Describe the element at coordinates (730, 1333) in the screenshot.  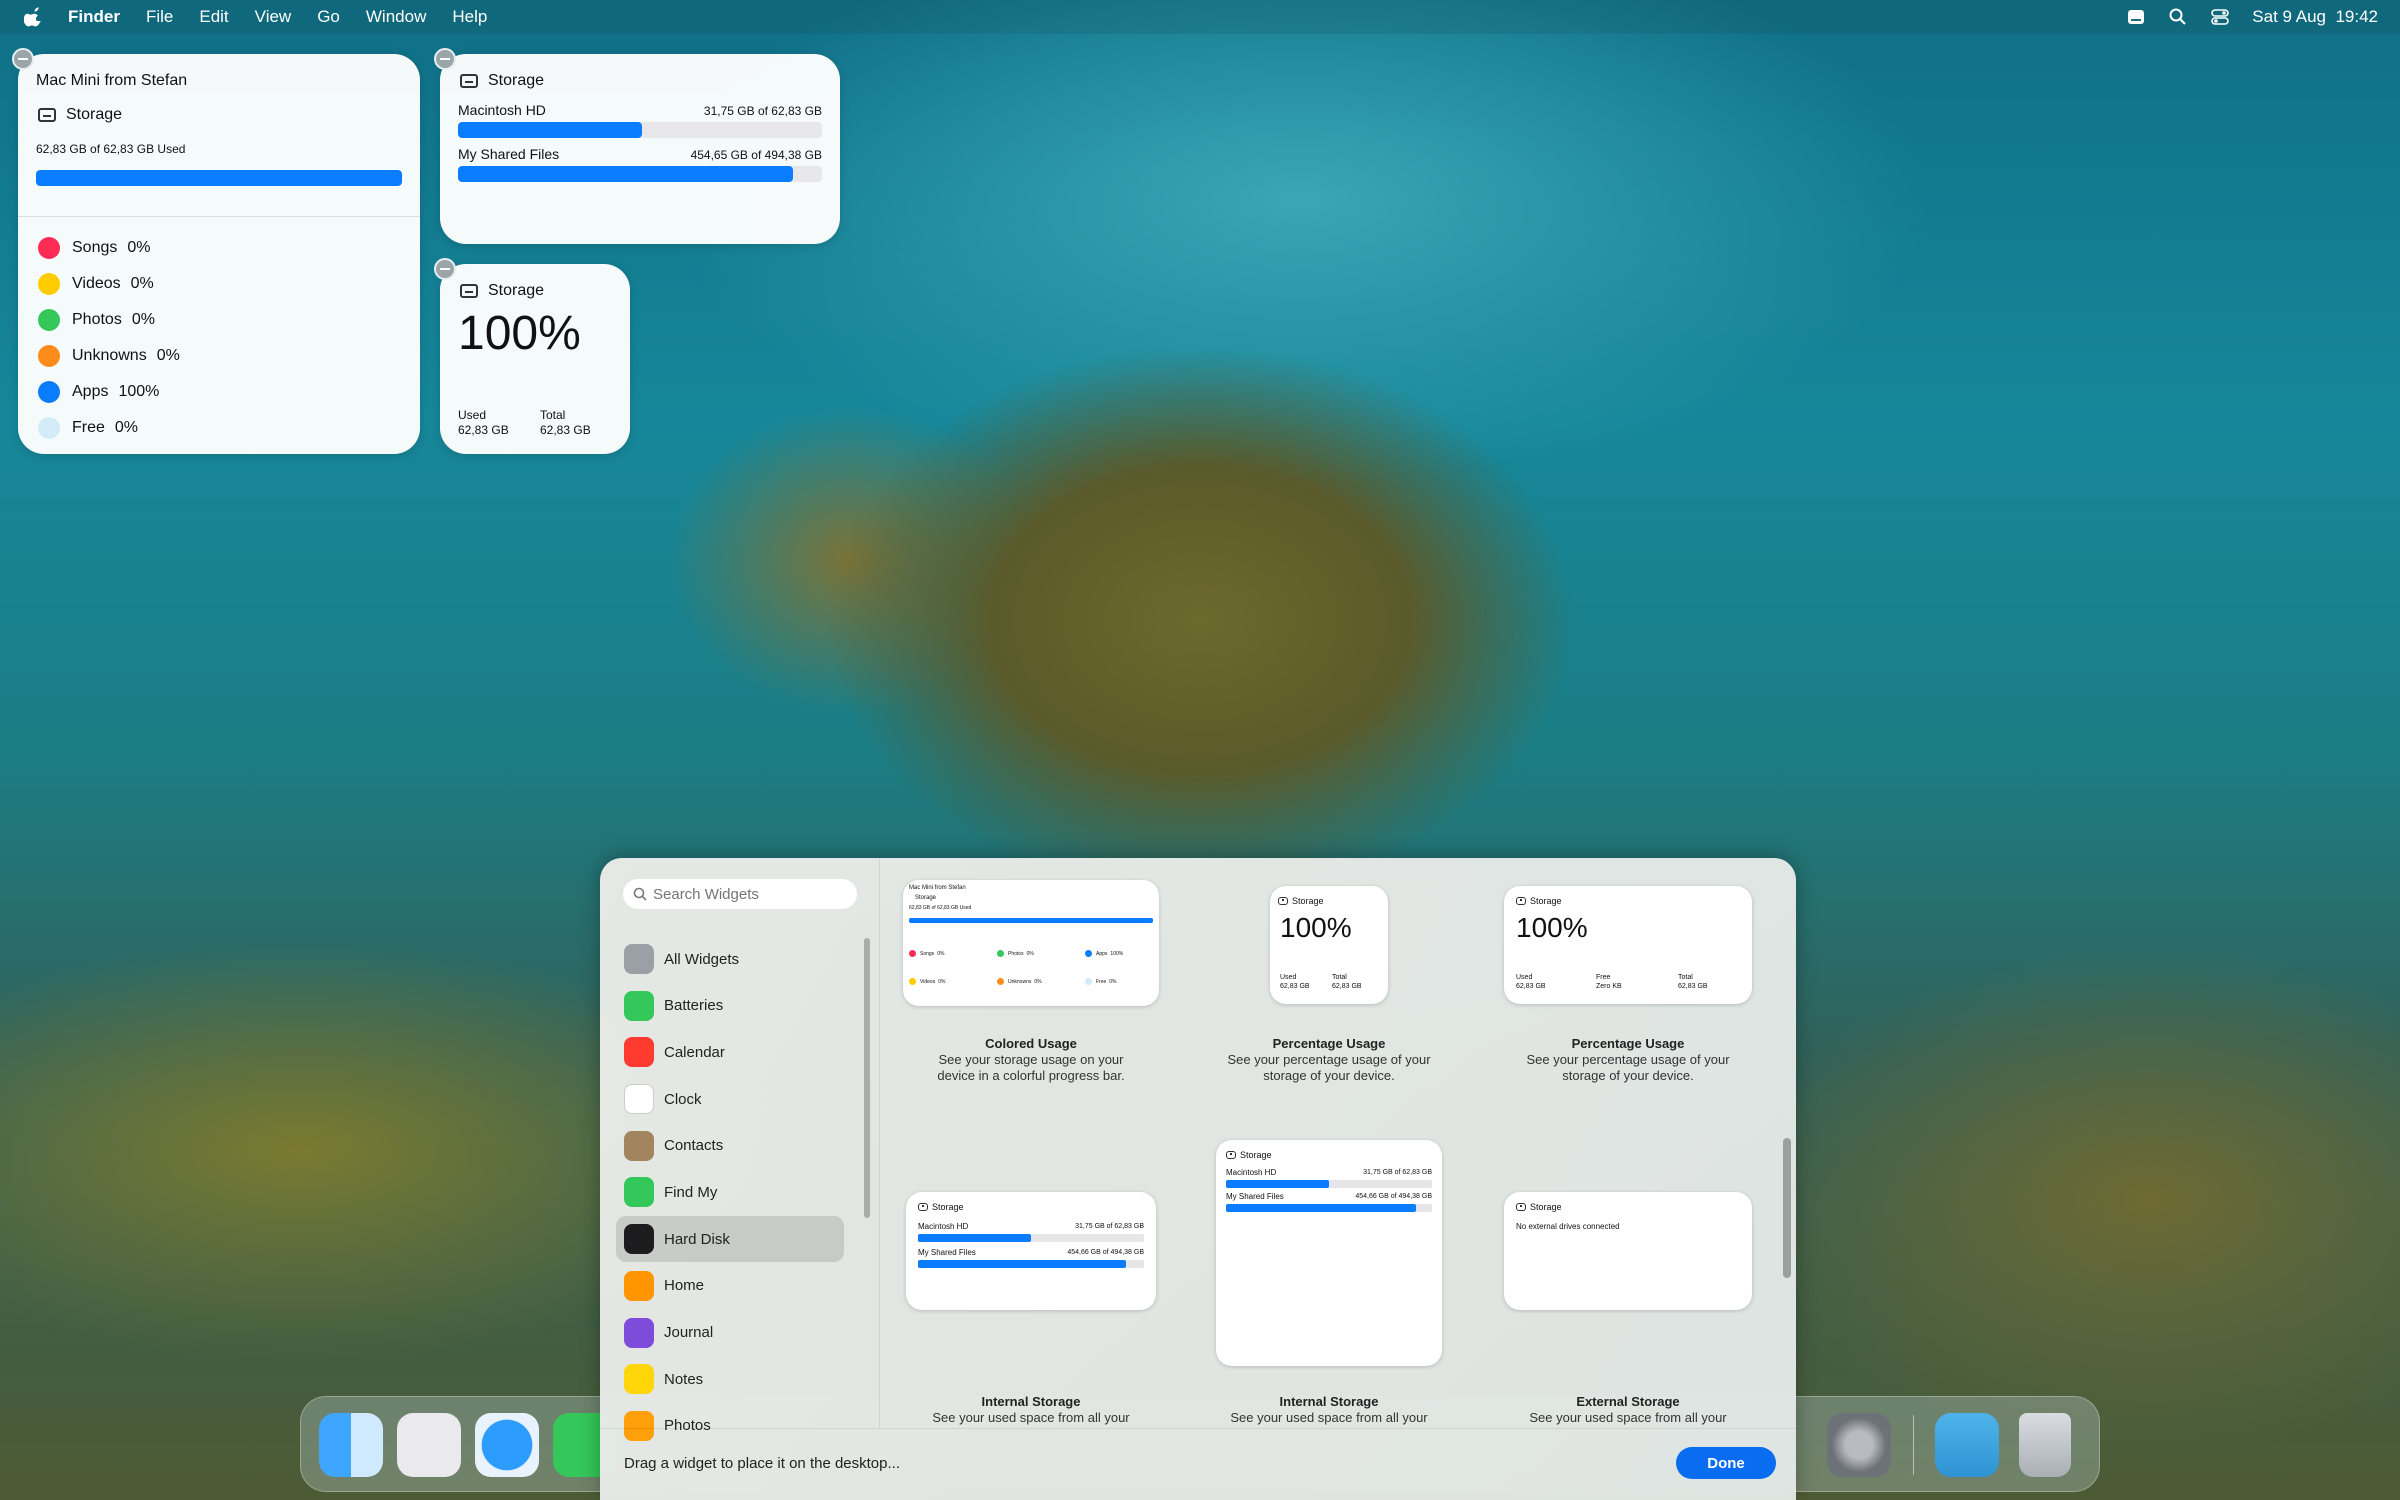
I see `sidebar-item-journal: Journal` at that location.